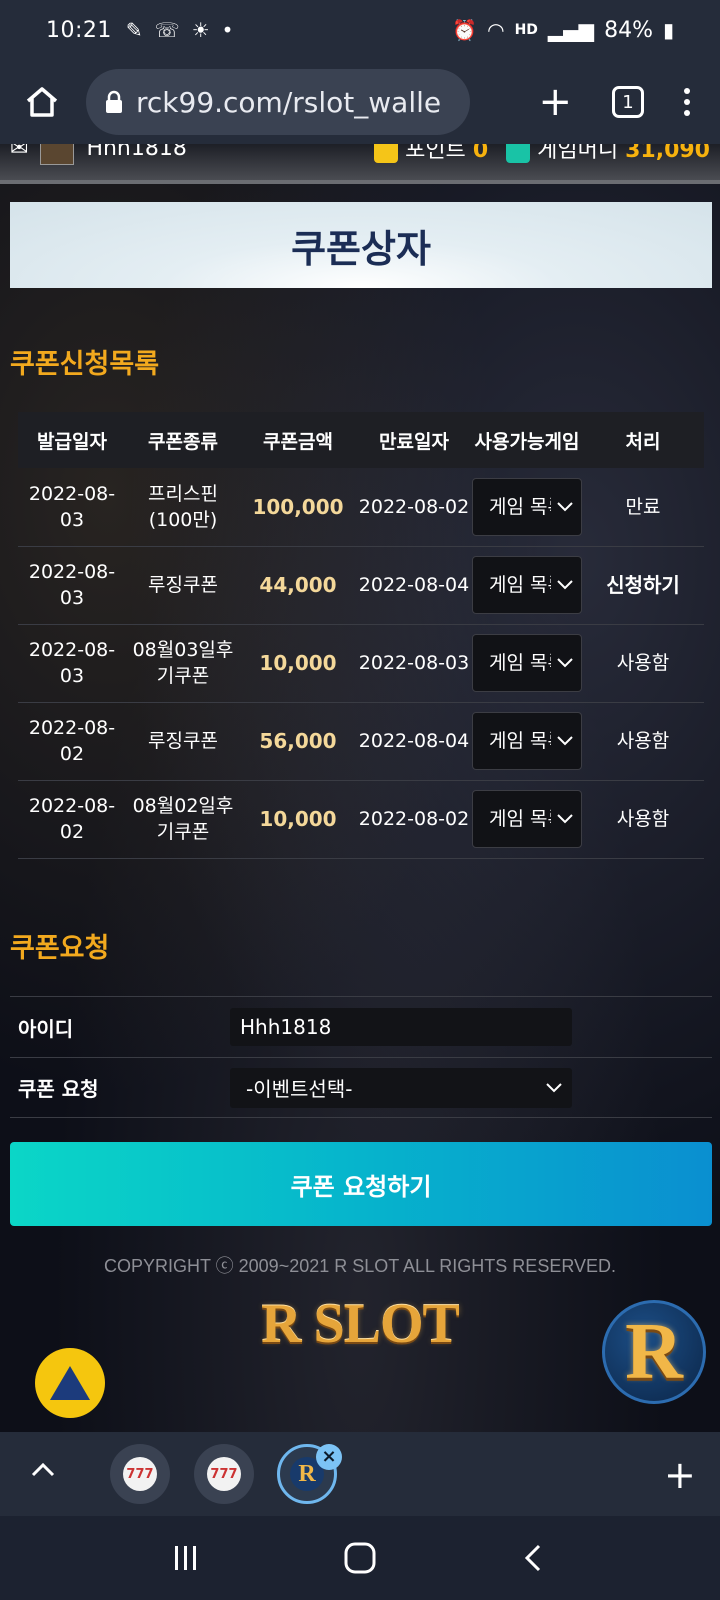 The width and height of the screenshot is (720, 1600). What do you see at coordinates (43, 1469) in the screenshot?
I see `chevron-up-icon` at bounding box center [43, 1469].